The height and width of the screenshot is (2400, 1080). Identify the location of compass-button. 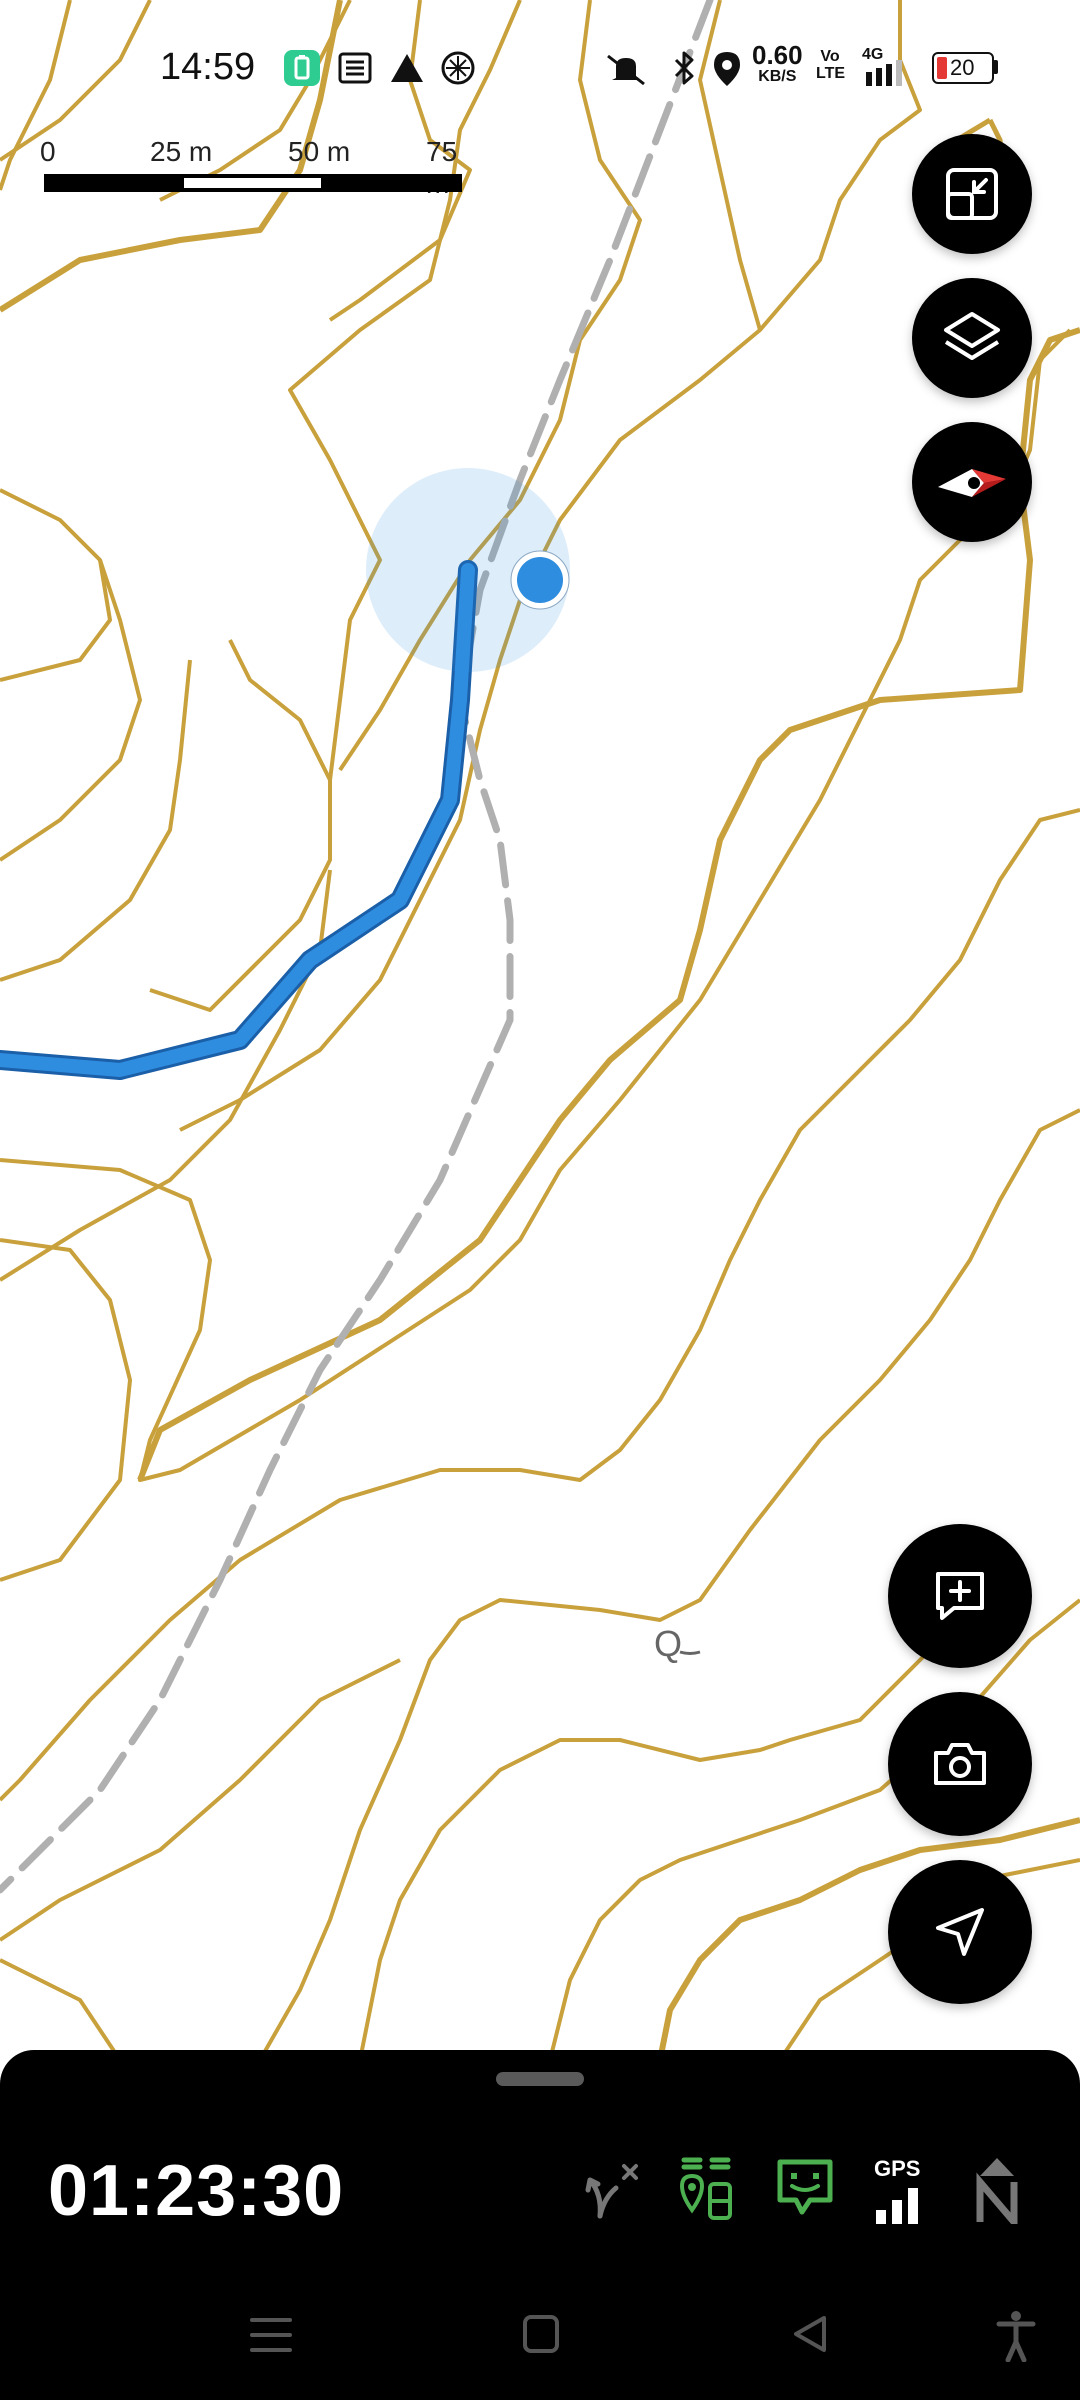
(972, 482).